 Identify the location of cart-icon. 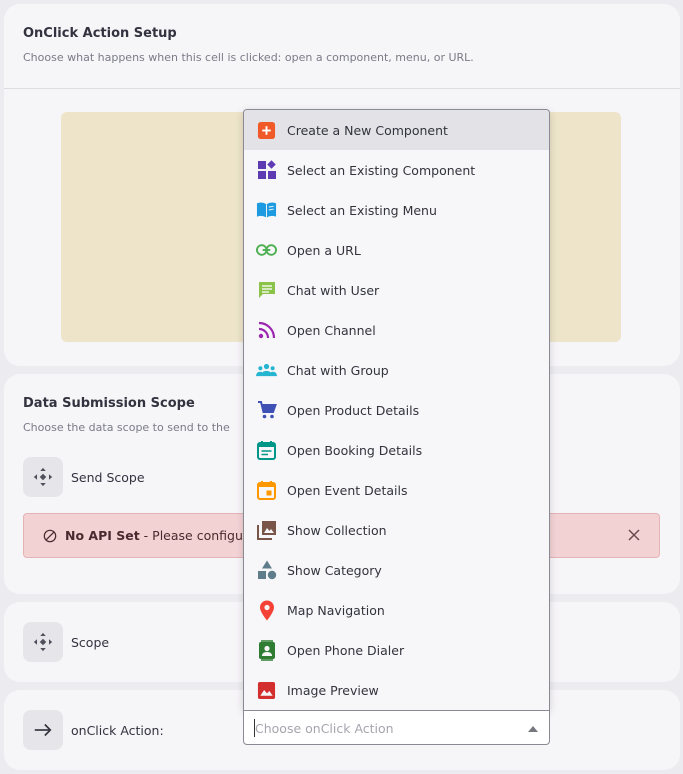
(266, 410).